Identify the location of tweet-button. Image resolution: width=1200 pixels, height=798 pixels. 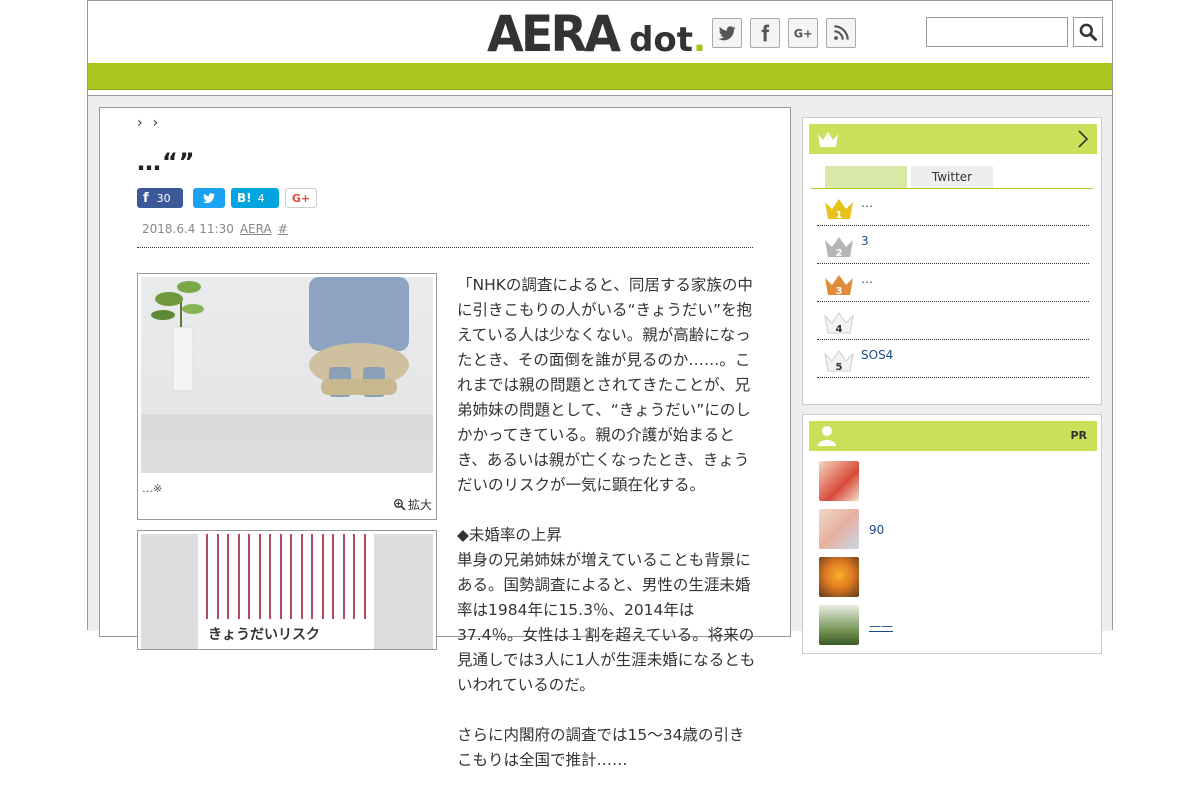
(209, 198).